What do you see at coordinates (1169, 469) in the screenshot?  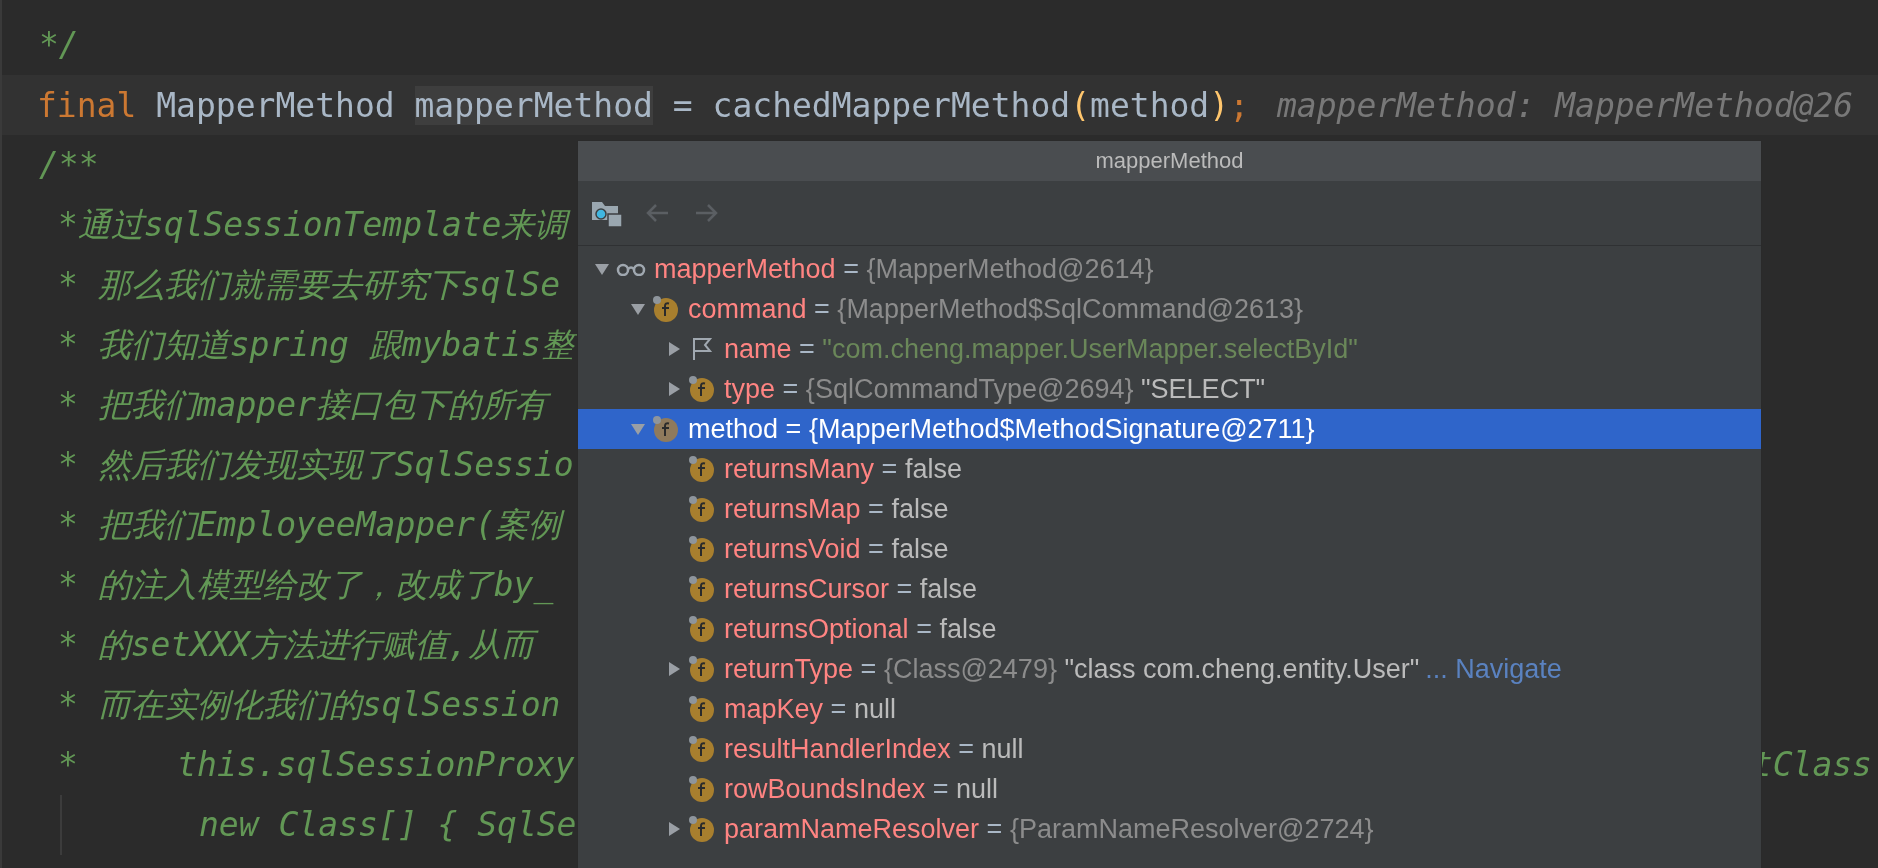 I see `tree-row: returnsMany = false` at bounding box center [1169, 469].